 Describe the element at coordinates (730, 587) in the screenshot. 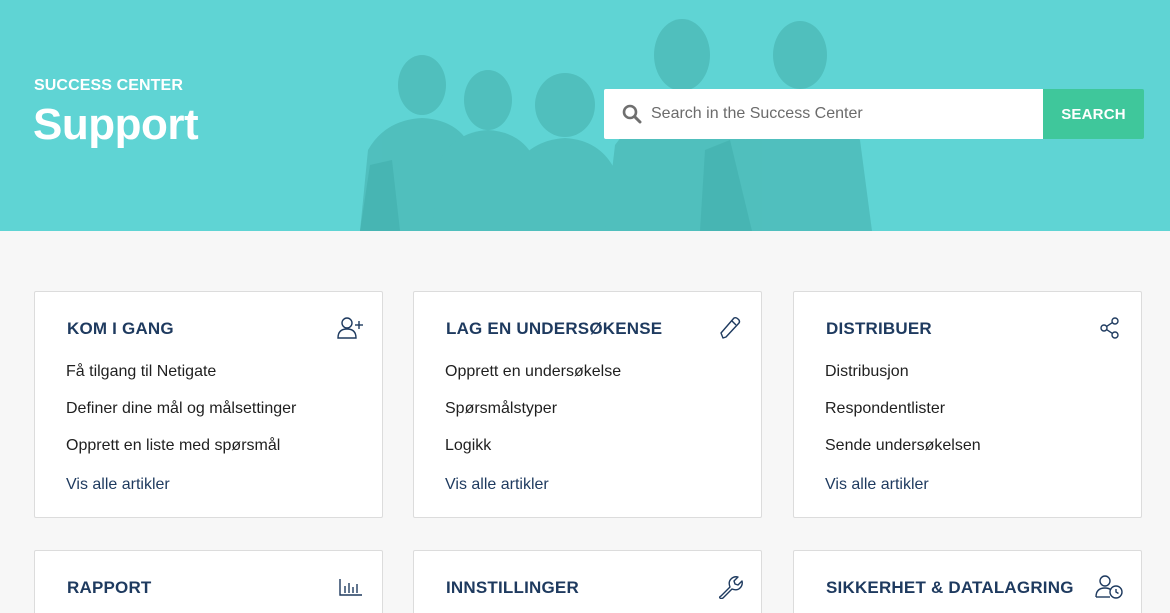

I see `wrench-icon` at that location.